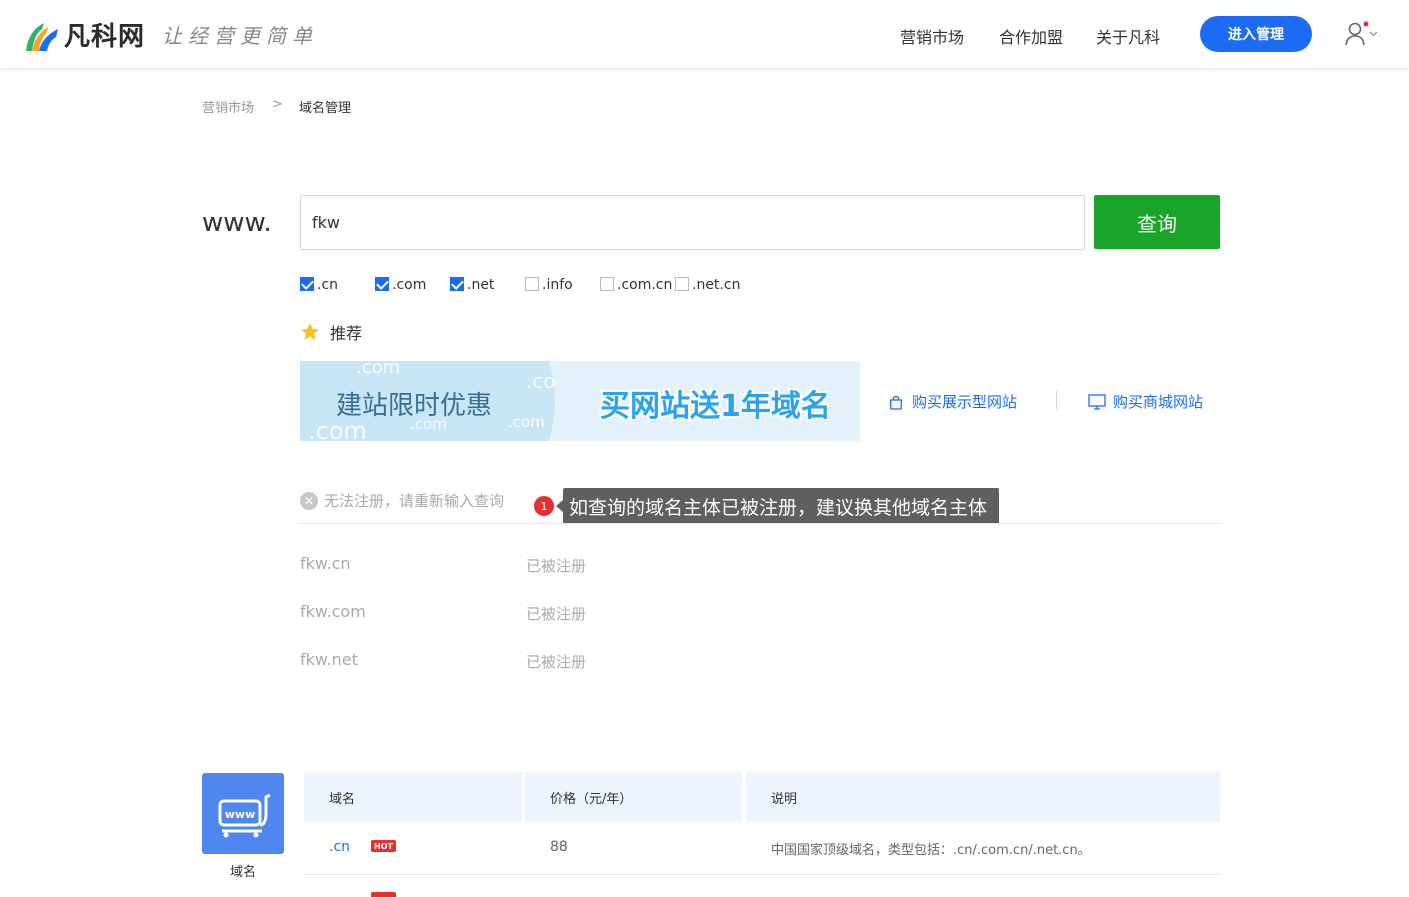 The width and height of the screenshot is (1409, 897). What do you see at coordinates (896, 402) in the screenshot?
I see `bag-icon` at bounding box center [896, 402].